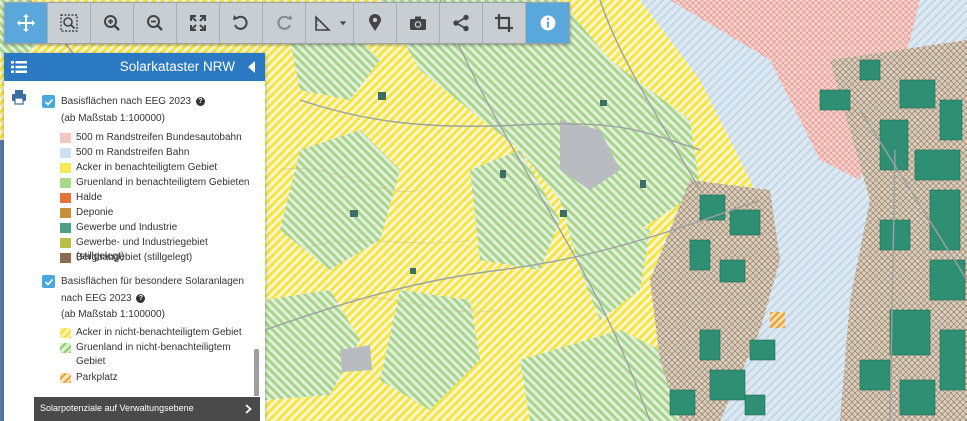  I want to click on zoom-out-icon, so click(155, 23).